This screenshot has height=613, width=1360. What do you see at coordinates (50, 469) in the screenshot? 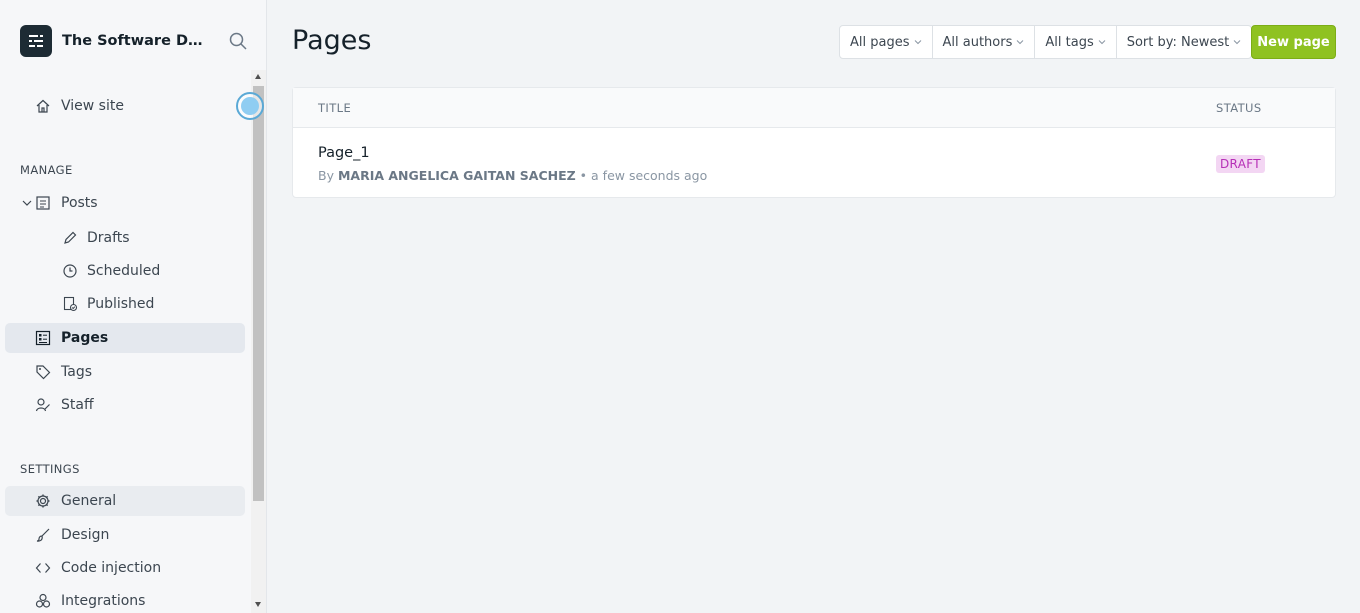
I see `settings-heading: SETTINGS` at bounding box center [50, 469].